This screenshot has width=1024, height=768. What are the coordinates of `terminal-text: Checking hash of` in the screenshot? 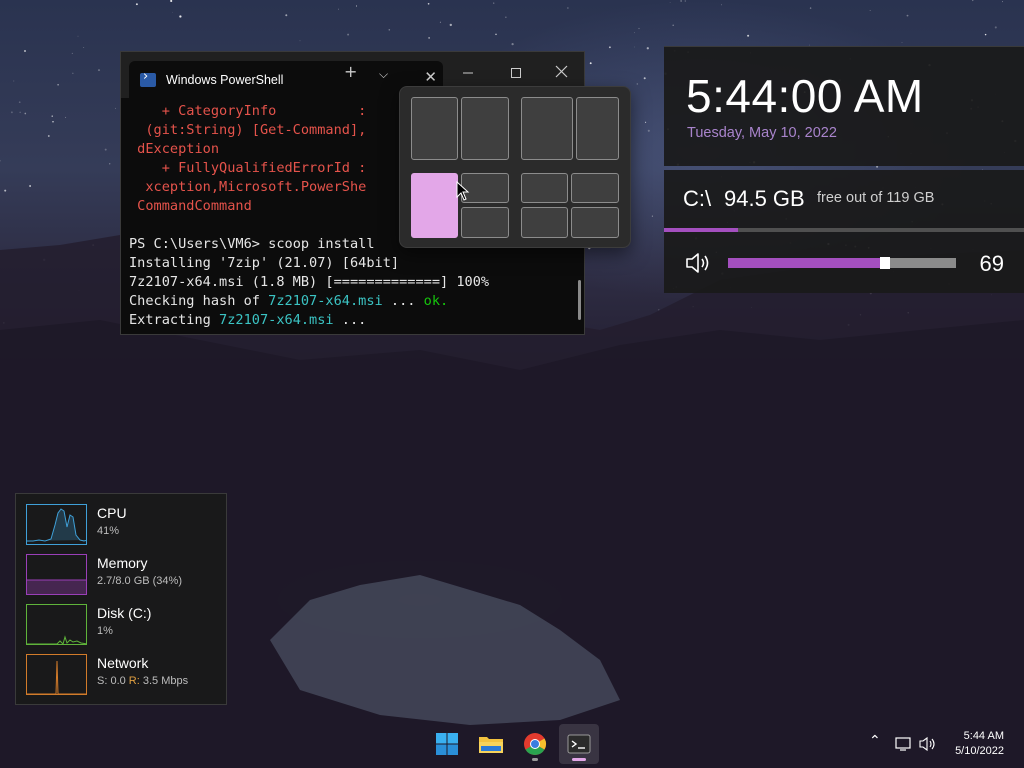 It's located at (199, 301).